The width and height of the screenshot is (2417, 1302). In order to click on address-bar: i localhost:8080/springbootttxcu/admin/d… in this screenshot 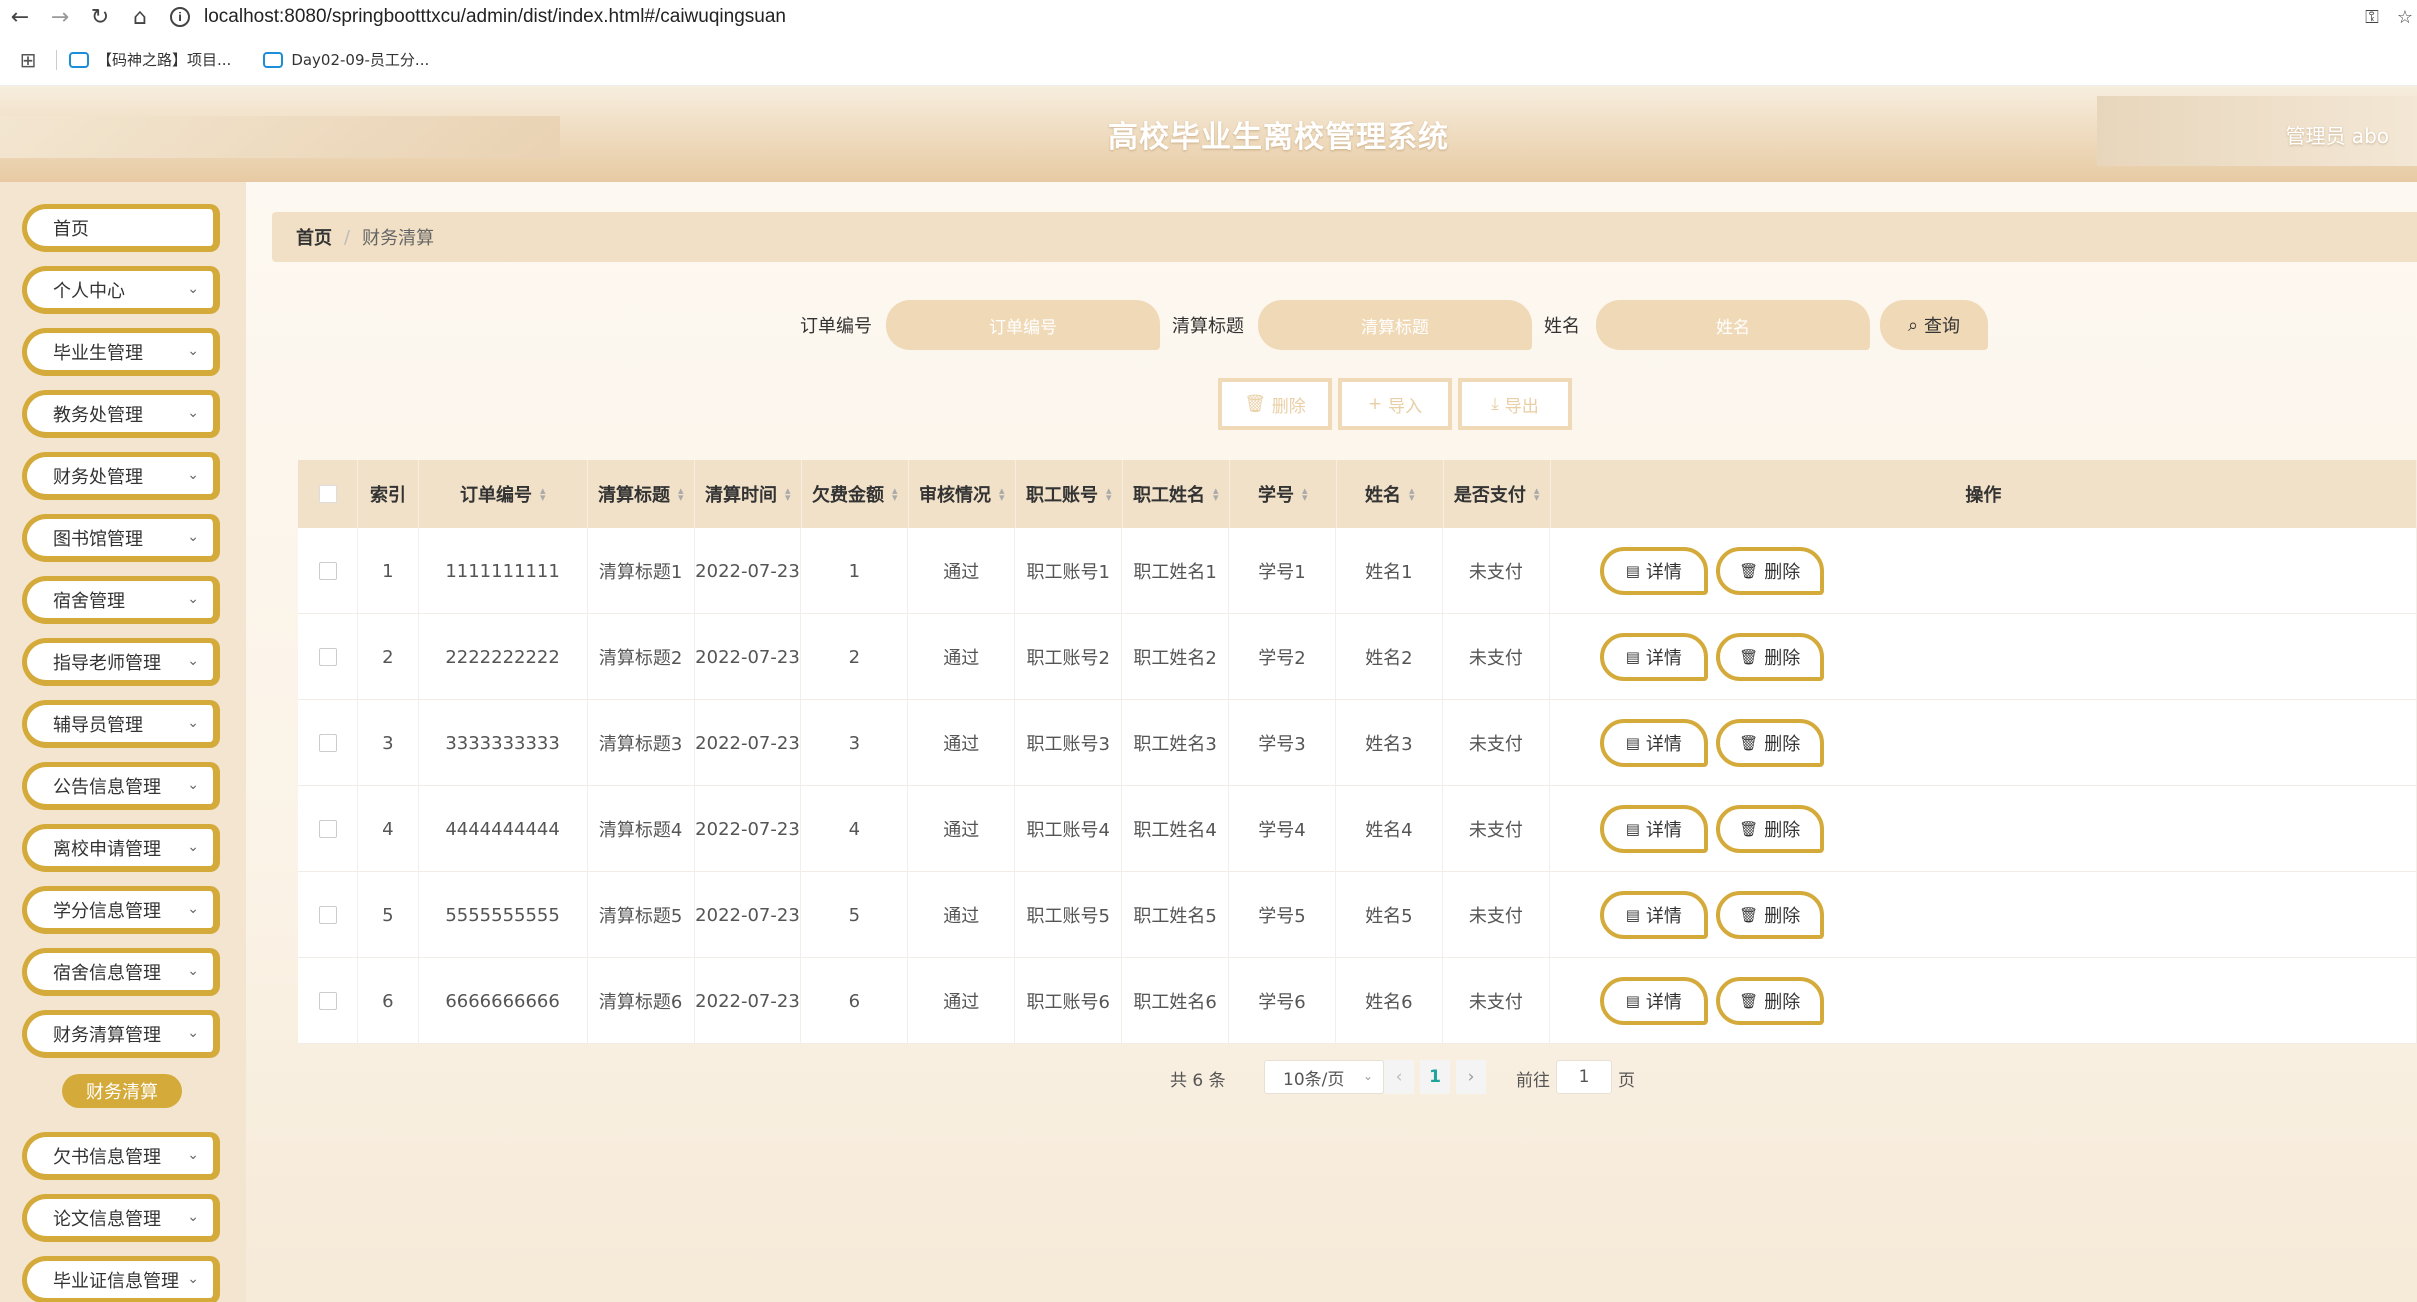, I will do `click(478, 17)`.